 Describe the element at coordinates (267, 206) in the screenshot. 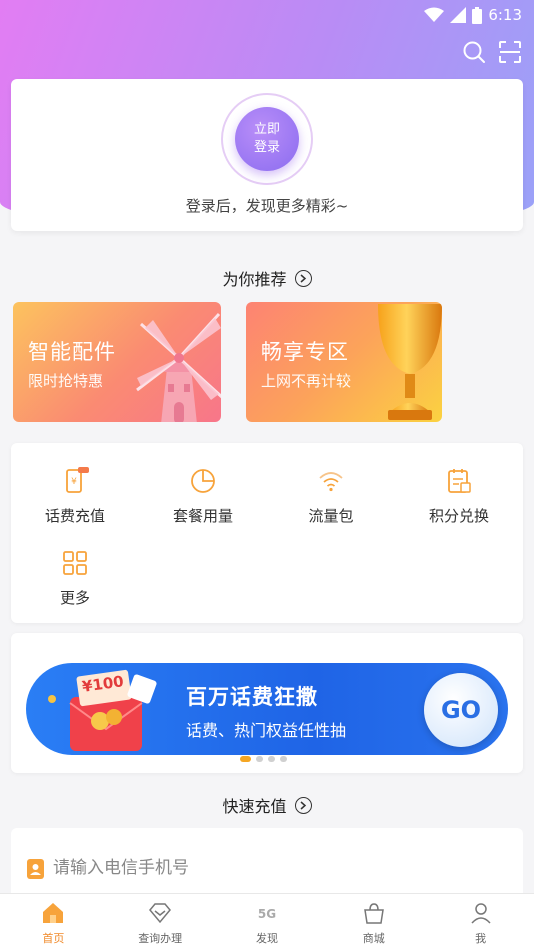

I see `login-hint: 登录后，发现更多精彩~` at that location.